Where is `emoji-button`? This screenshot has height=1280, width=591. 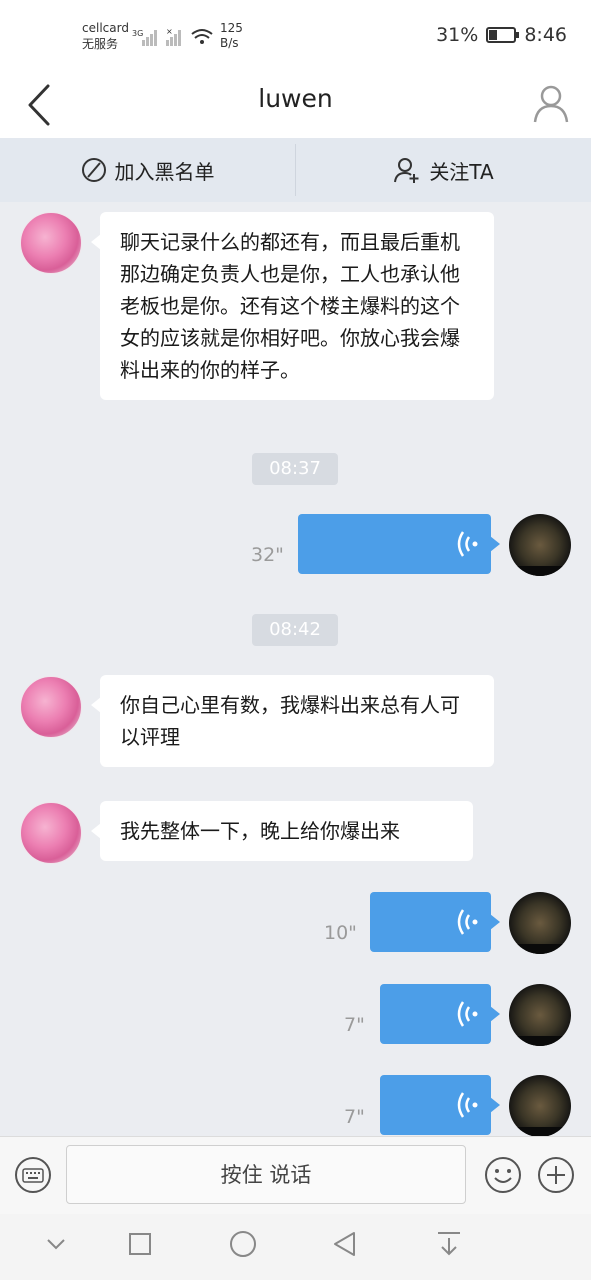 emoji-button is located at coordinates (503, 1177).